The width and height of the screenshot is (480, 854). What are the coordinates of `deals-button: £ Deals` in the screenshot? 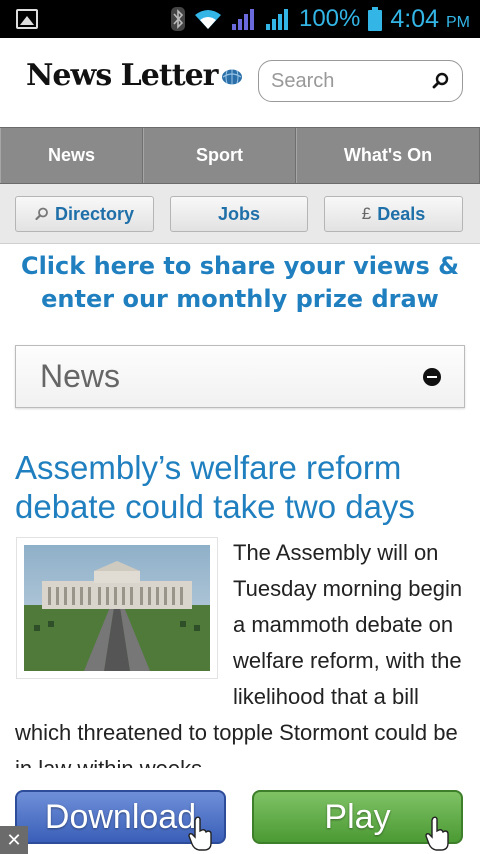 It's located at (393, 214).